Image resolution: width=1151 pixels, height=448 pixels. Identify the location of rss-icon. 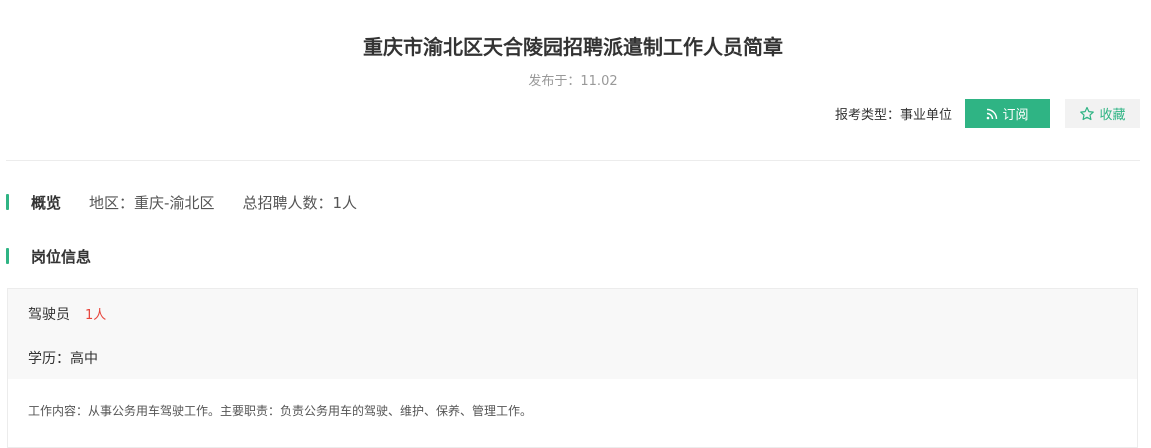
(992, 113).